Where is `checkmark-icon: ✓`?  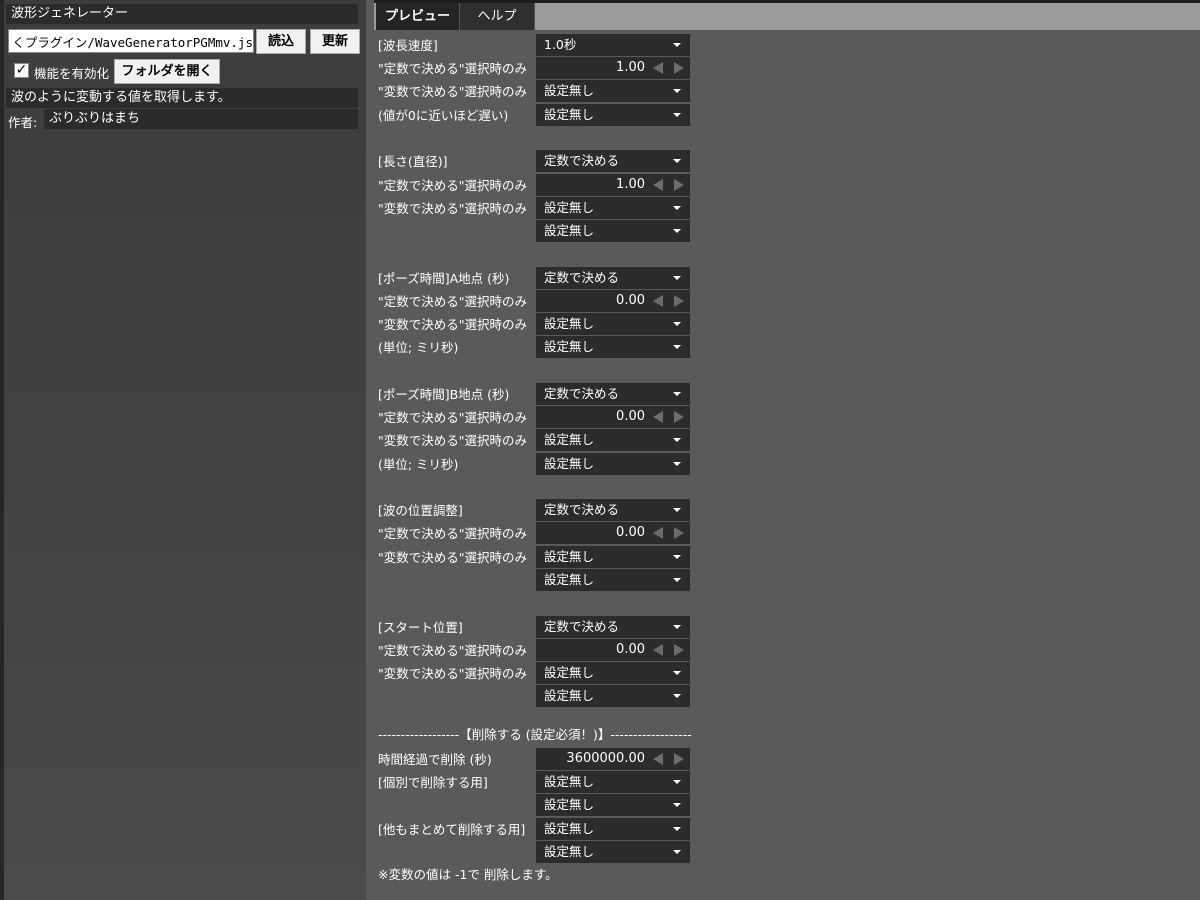
checkmark-icon: ✓ is located at coordinates (21, 70).